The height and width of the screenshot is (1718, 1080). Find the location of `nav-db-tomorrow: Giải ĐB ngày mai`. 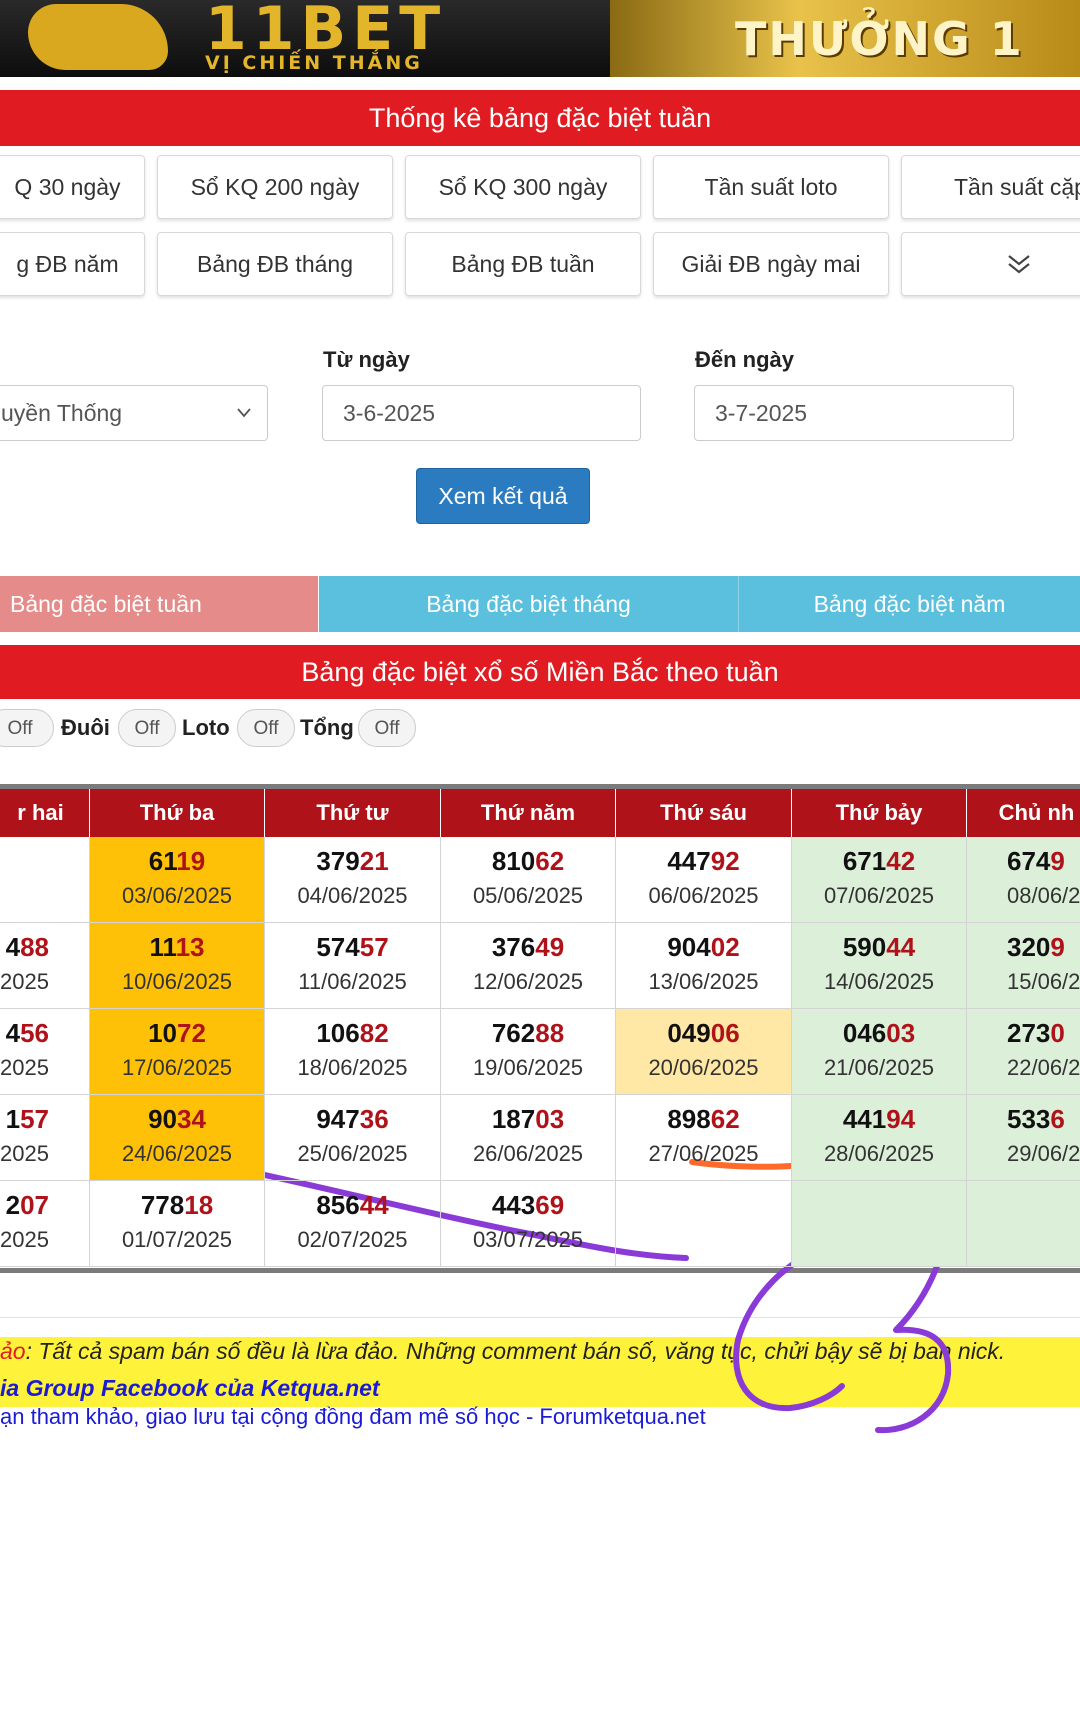

nav-db-tomorrow: Giải ĐB ngày mai is located at coordinates (771, 264).